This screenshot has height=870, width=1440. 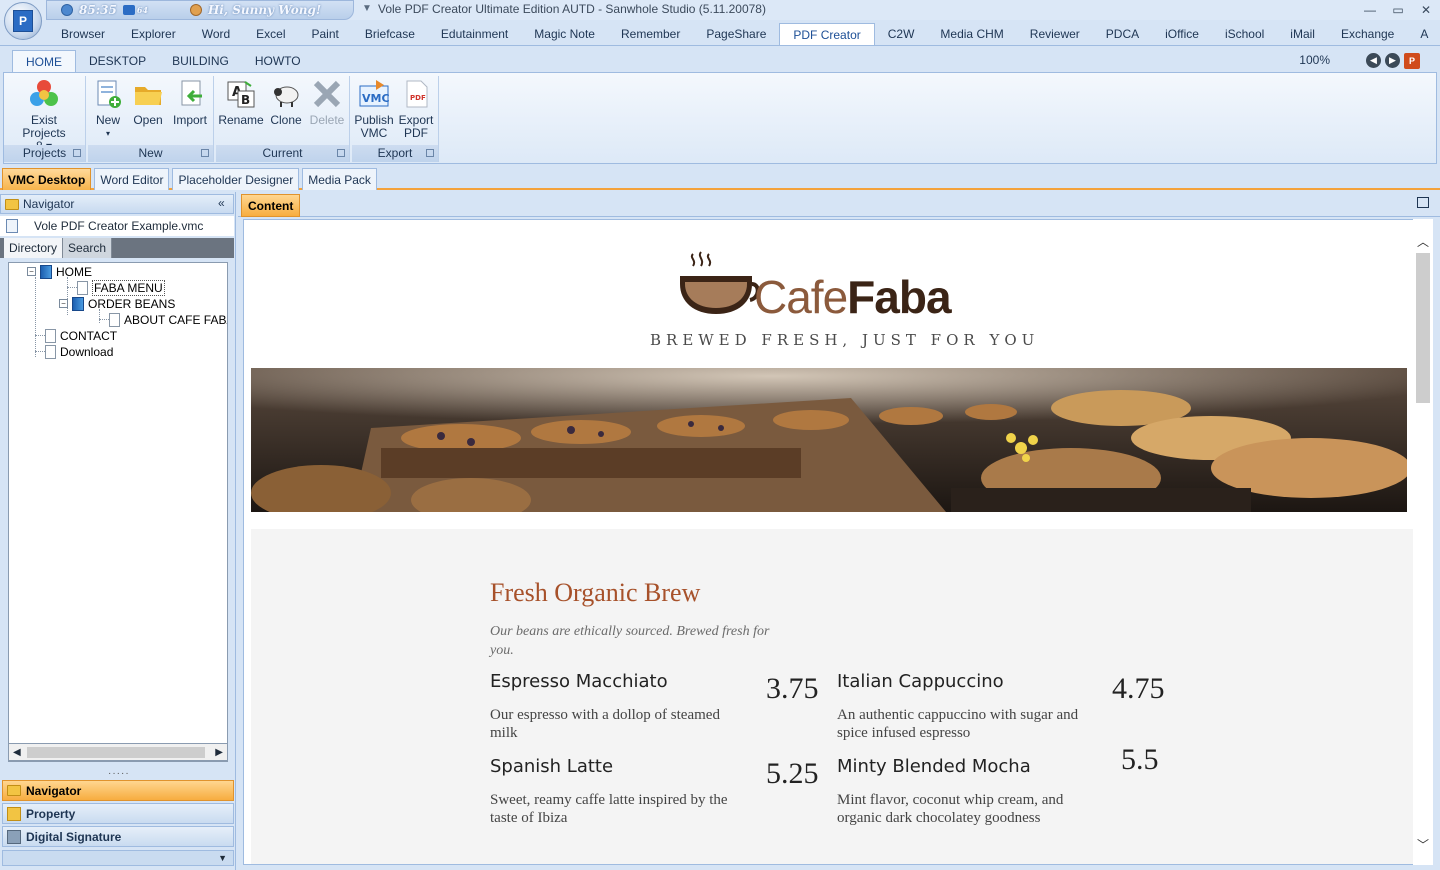 I want to click on app-tab-explorer: Explorer, so click(x=153, y=34).